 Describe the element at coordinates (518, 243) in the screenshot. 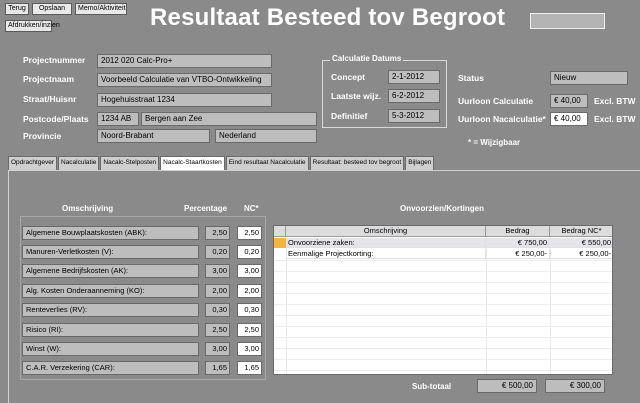

I see `grid-cell-bedrag: € 750,00` at that location.